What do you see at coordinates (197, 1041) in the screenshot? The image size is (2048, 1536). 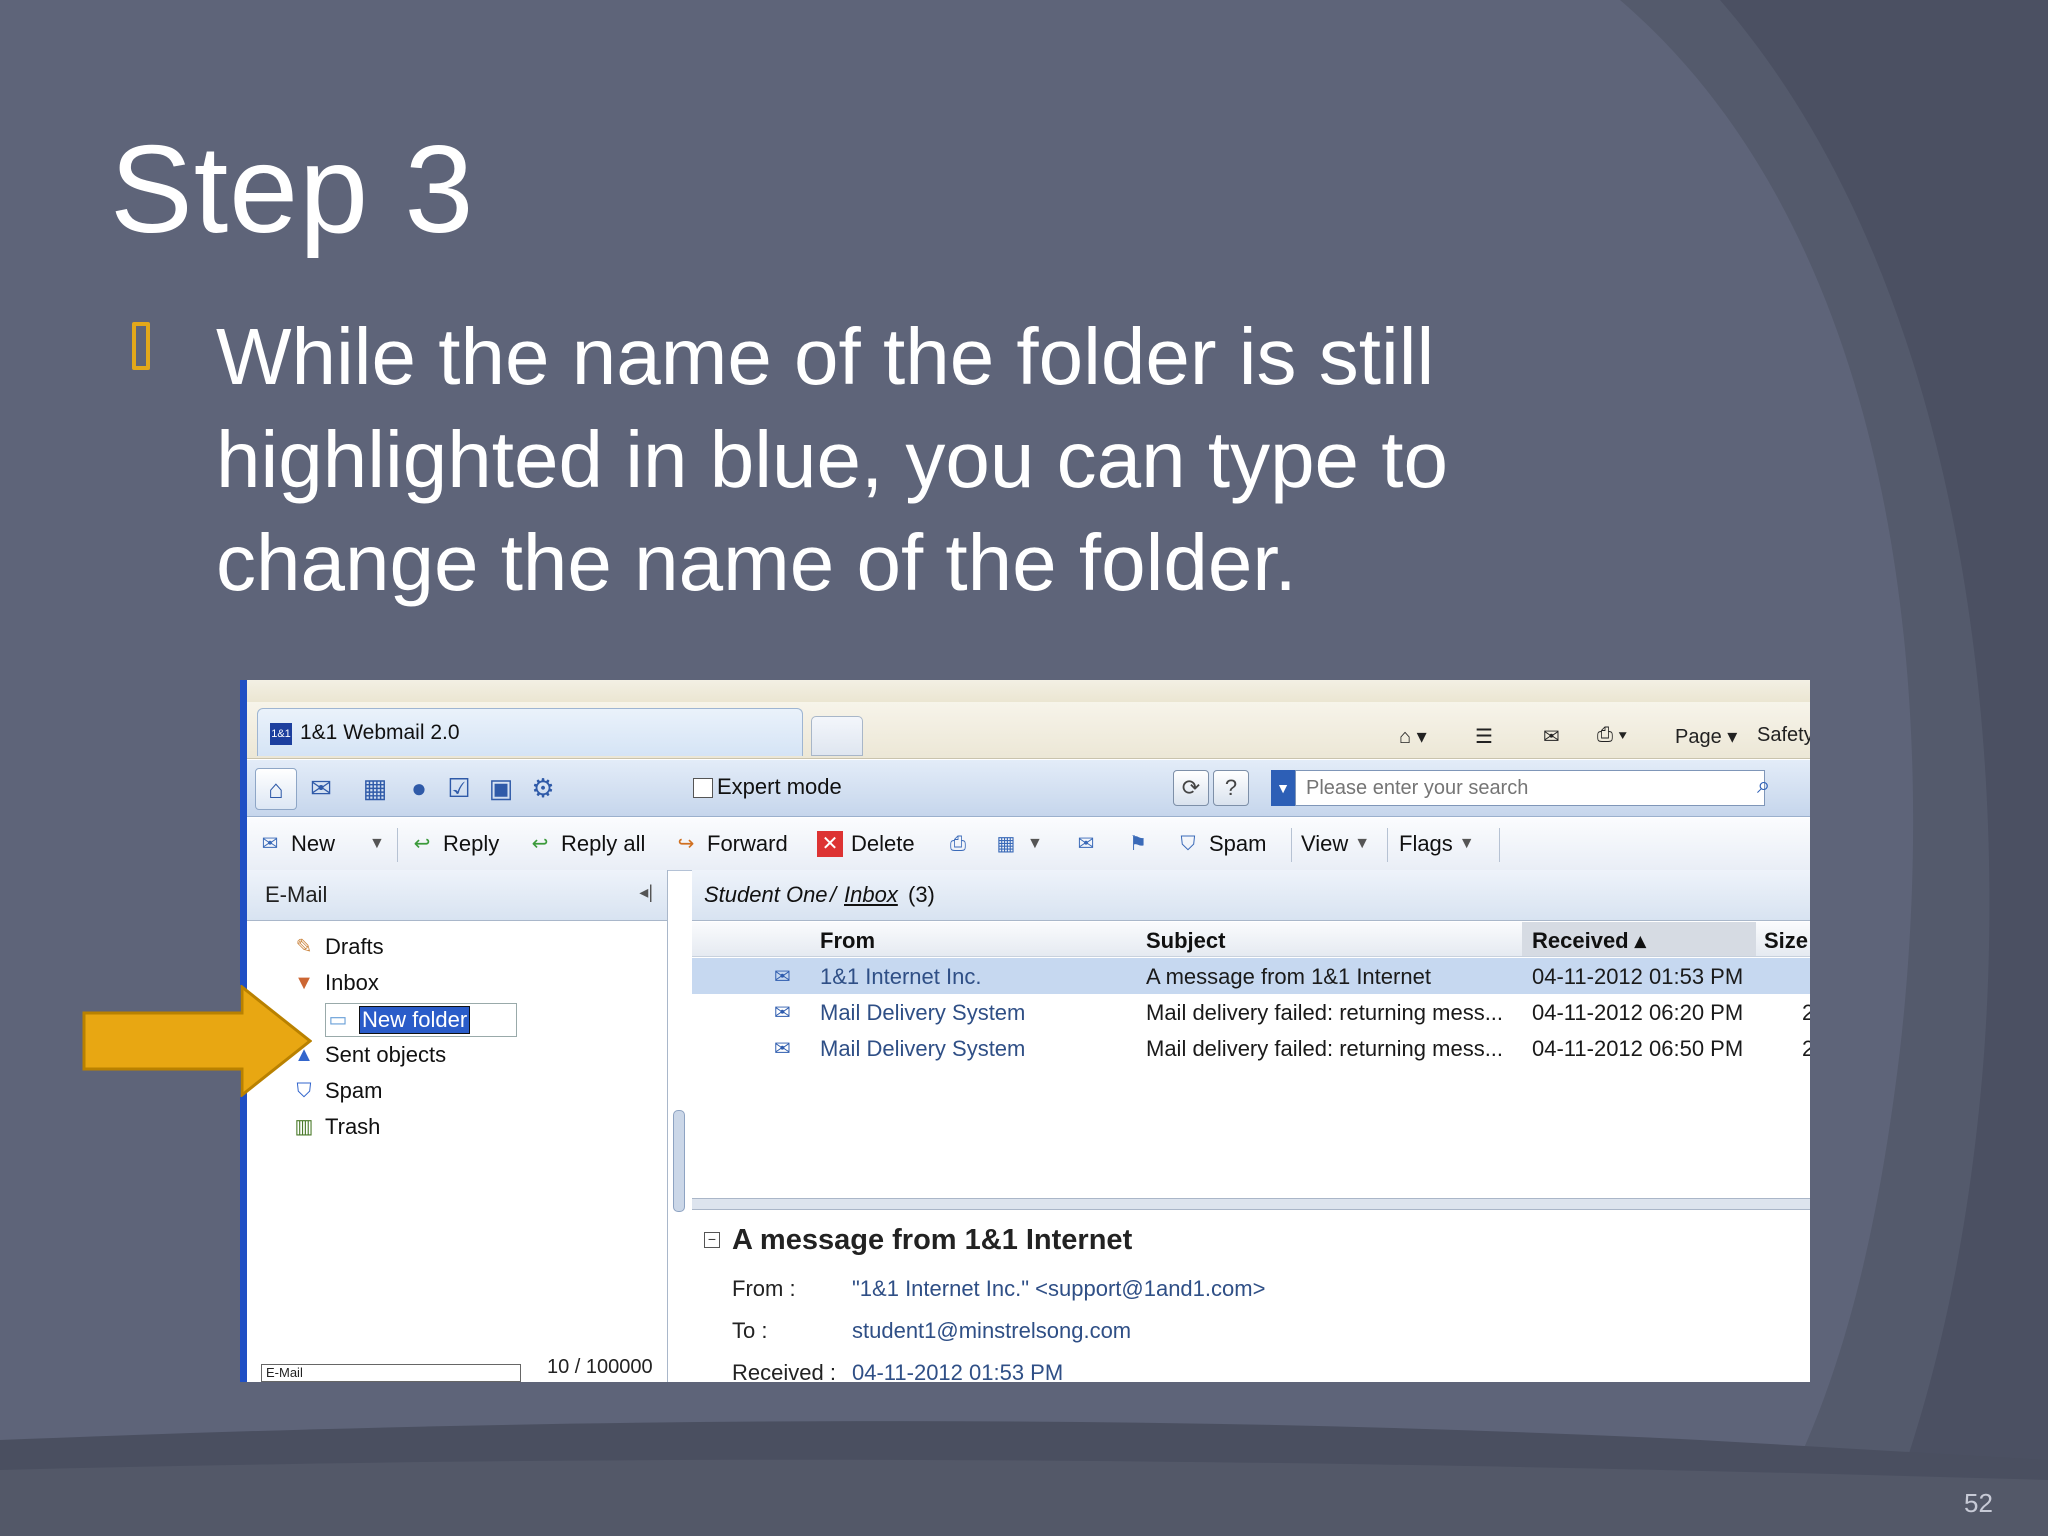 I see `pointer-arrow-icon` at bounding box center [197, 1041].